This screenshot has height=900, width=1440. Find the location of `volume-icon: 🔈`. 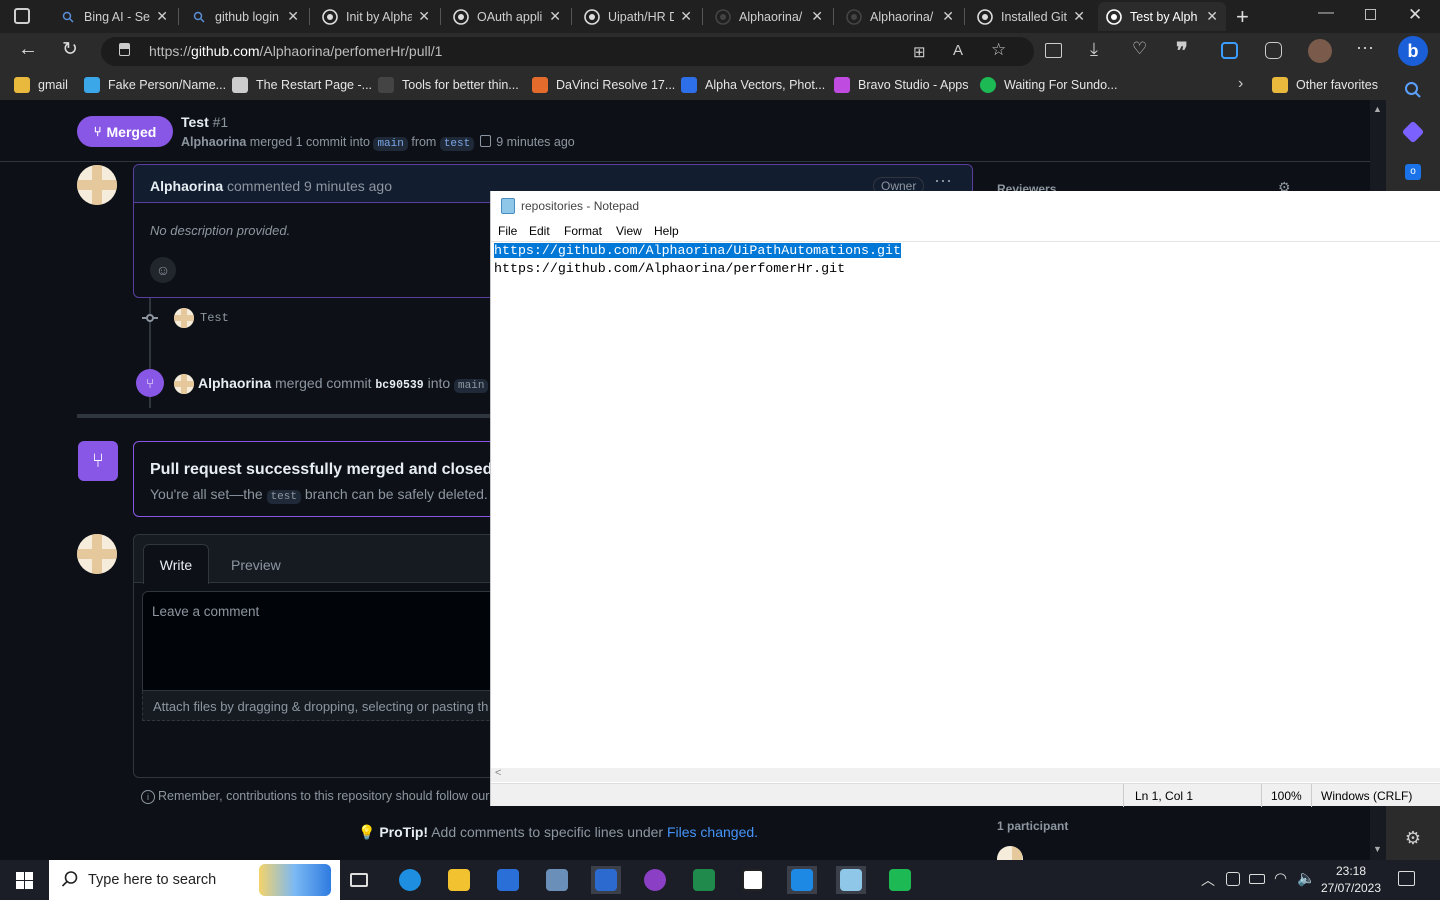

volume-icon: 🔈 is located at coordinates (1306, 878).